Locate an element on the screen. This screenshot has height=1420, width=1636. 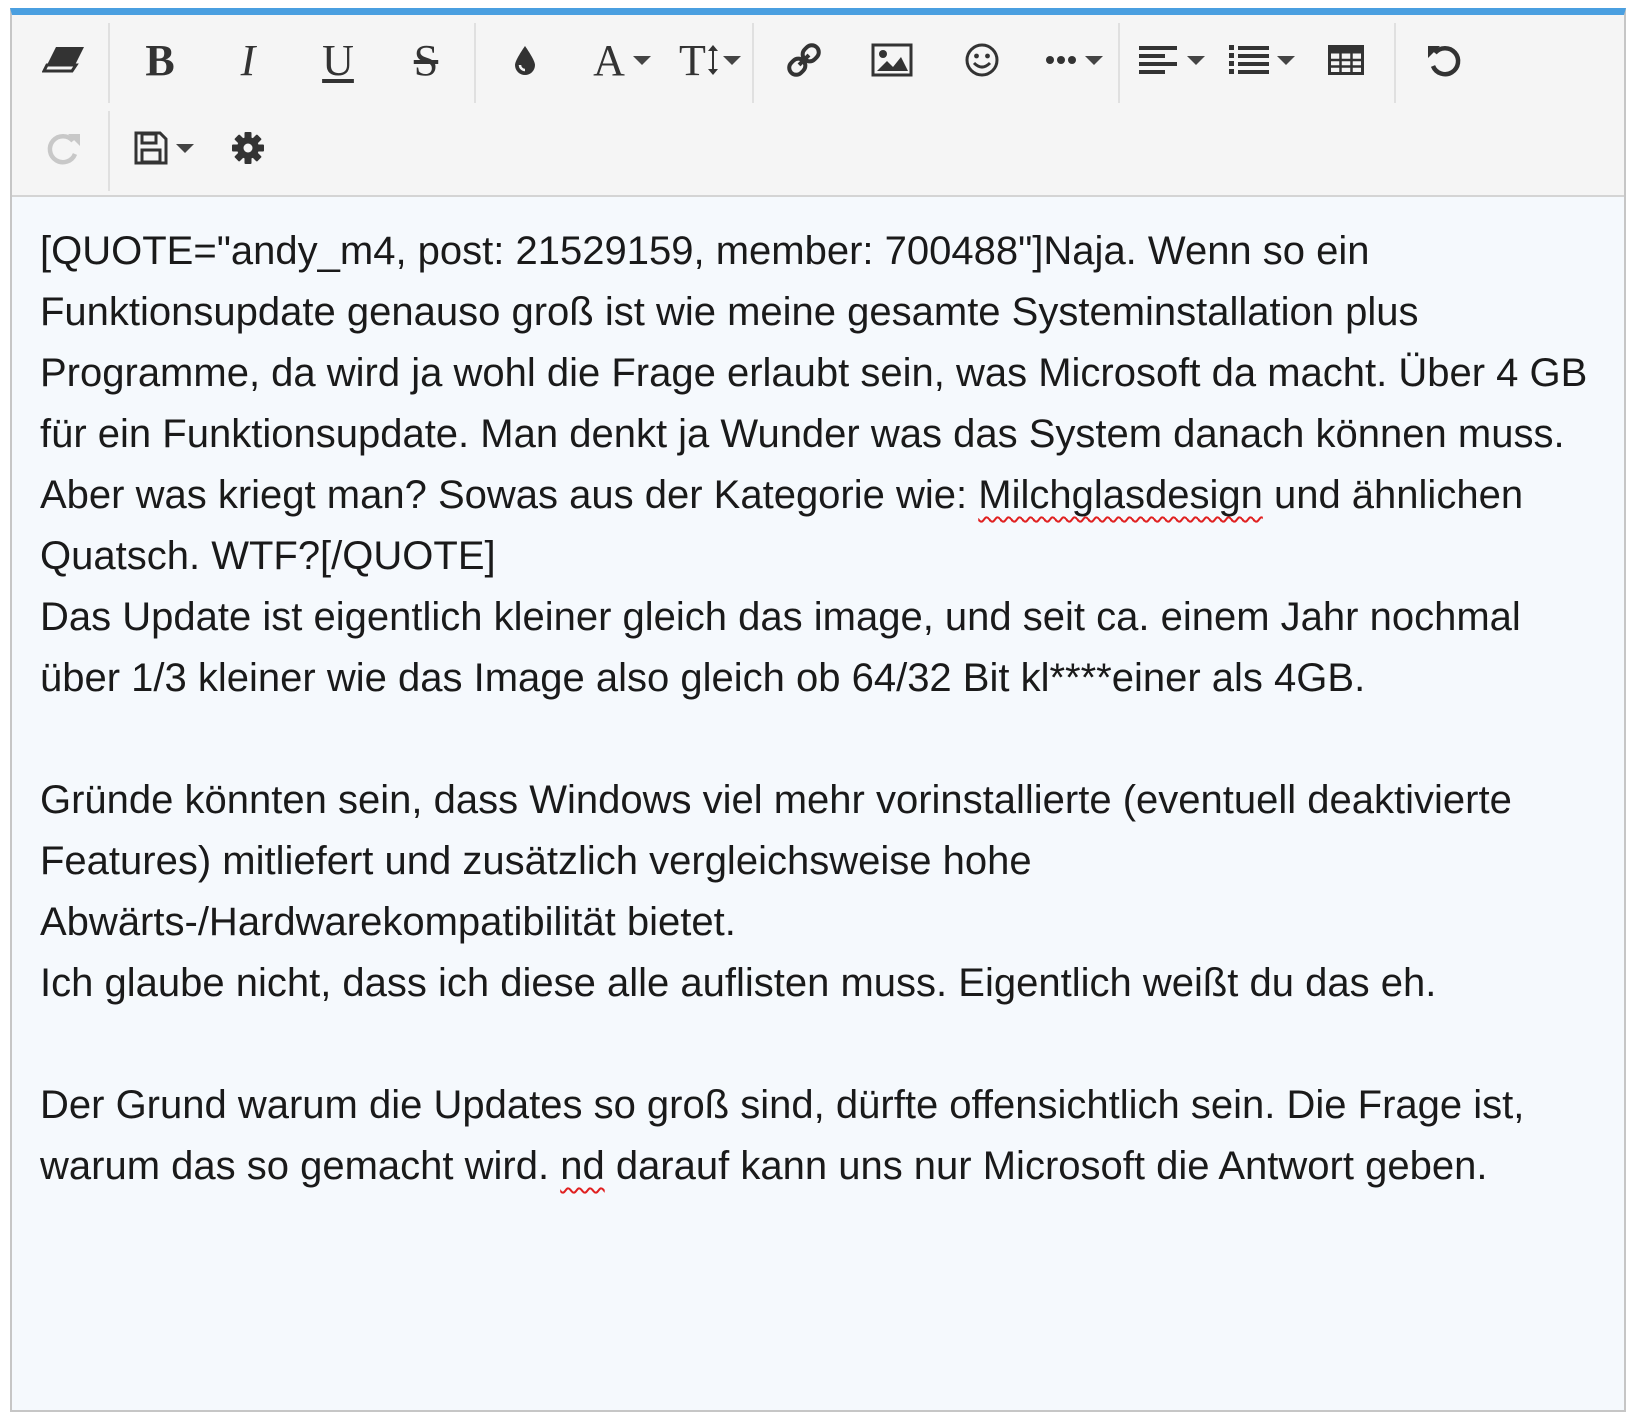
insert-image-button is located at coordinates (892, 60).